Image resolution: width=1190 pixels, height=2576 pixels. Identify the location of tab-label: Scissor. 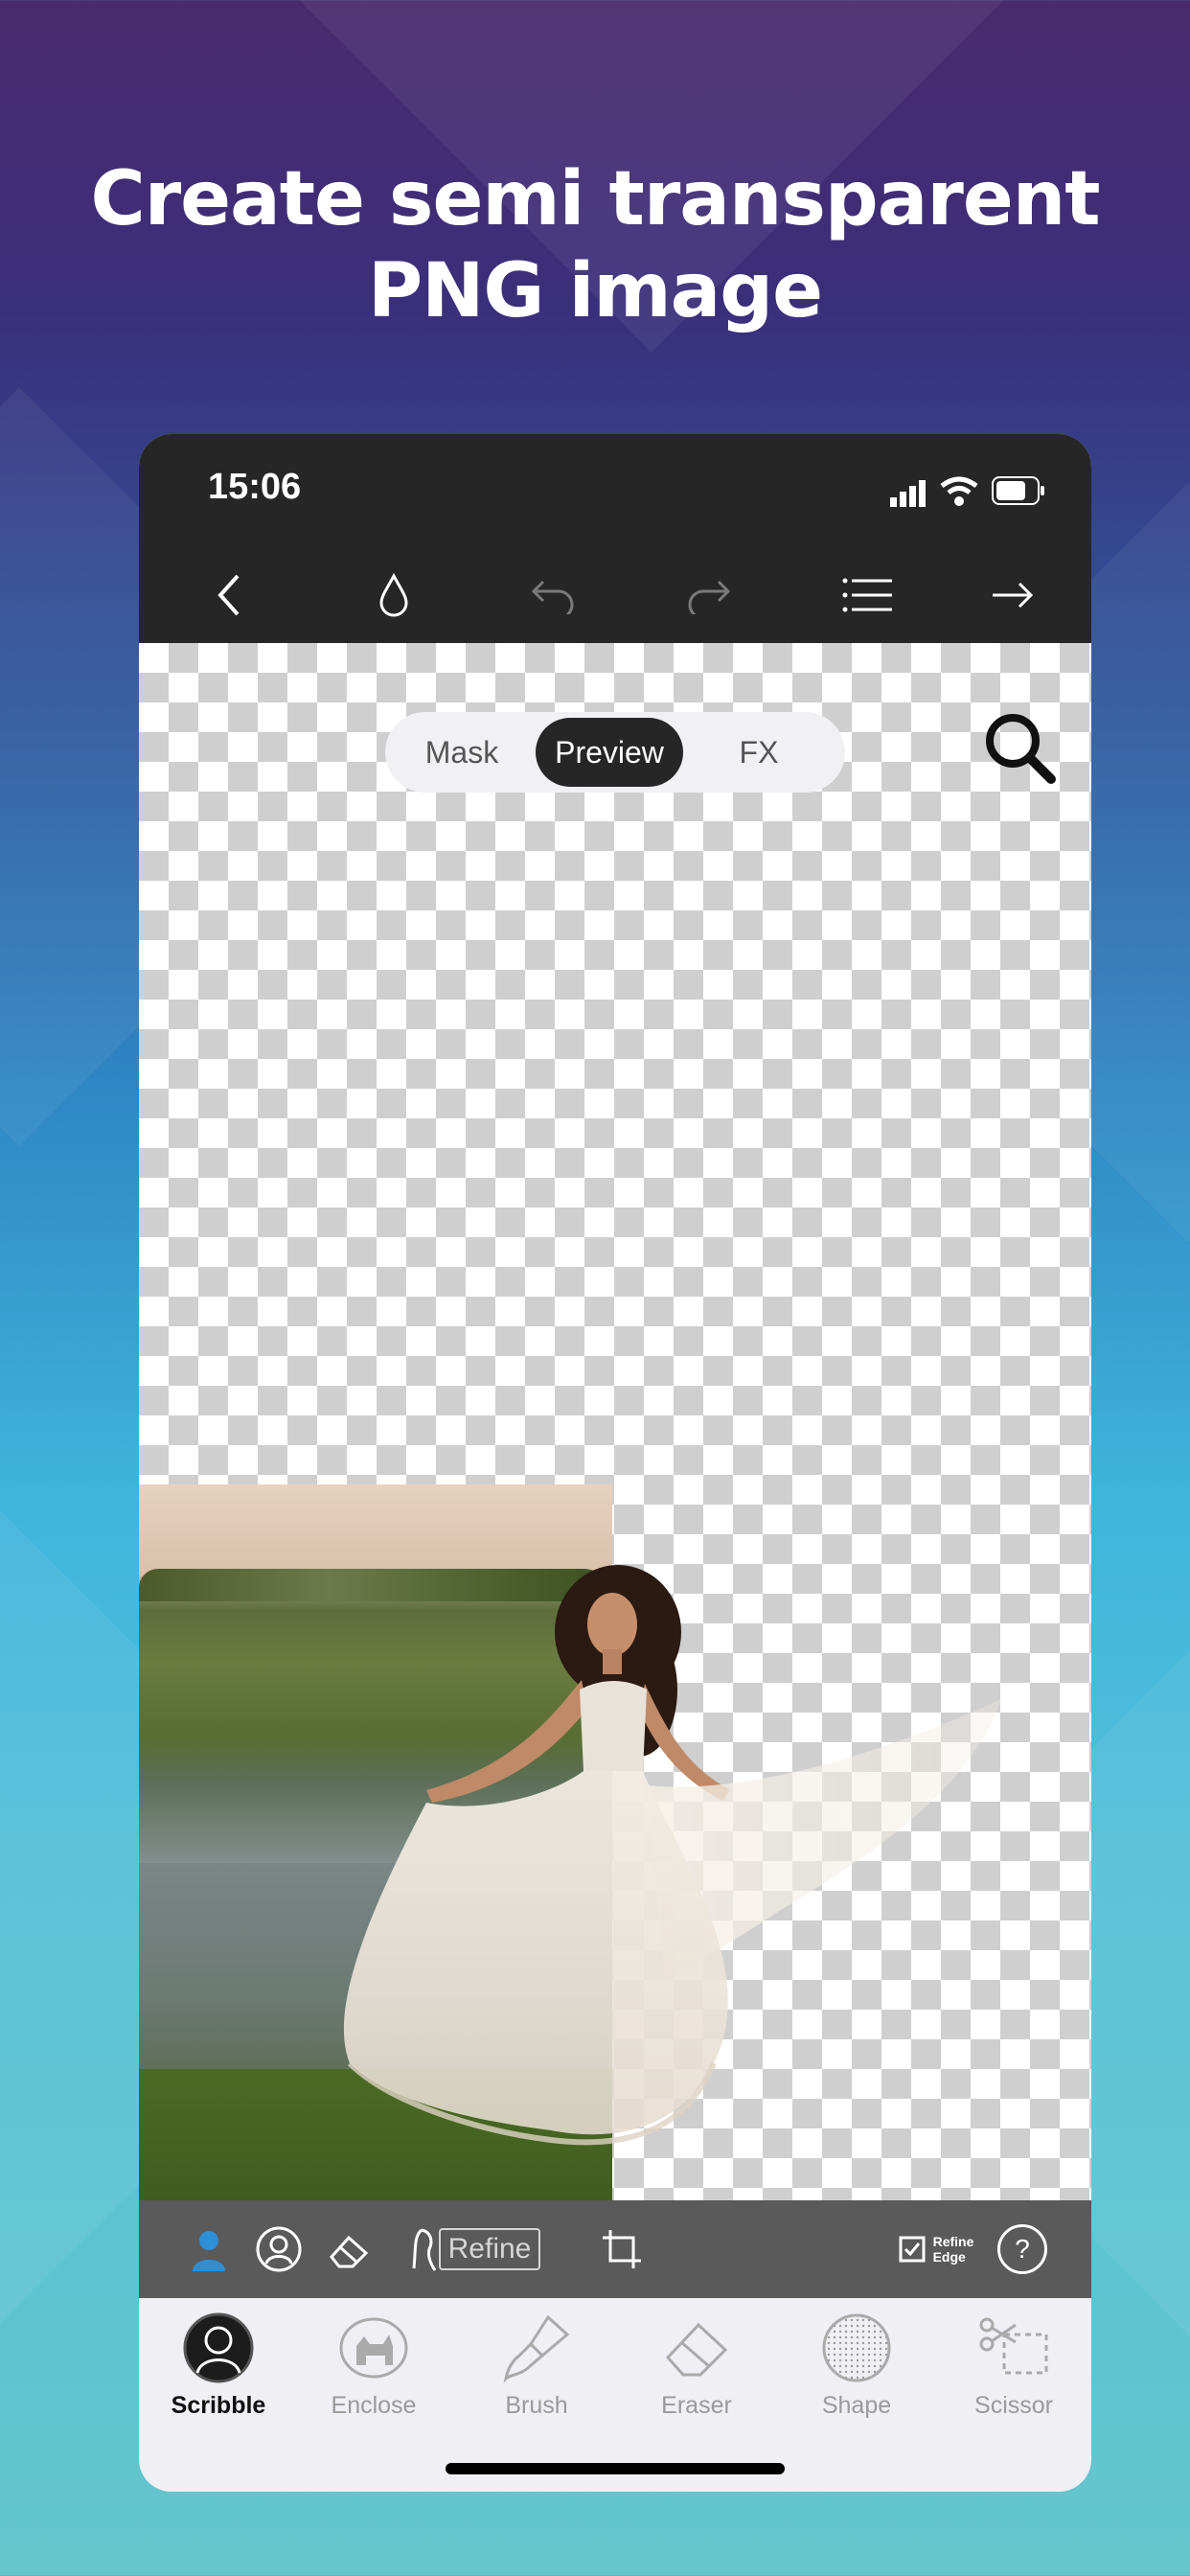
(1014, 2405).